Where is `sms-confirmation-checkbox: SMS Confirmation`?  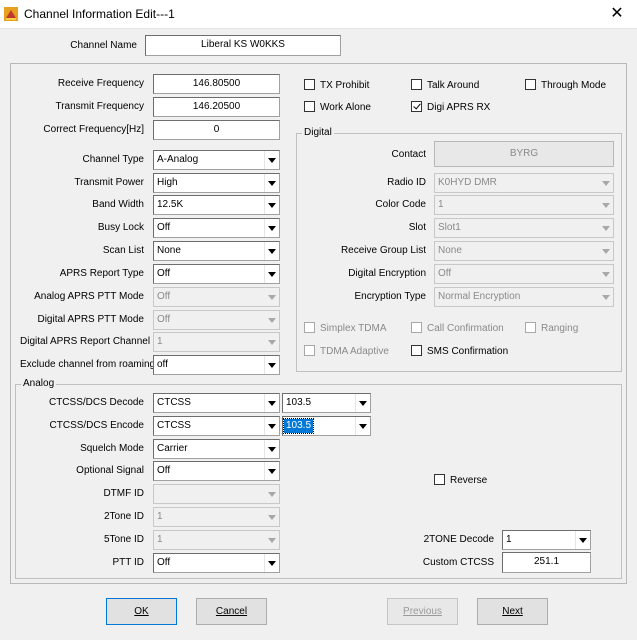
sms-confirmation-checkbox: SMS Confirmation is located at coordinates (459, 351).